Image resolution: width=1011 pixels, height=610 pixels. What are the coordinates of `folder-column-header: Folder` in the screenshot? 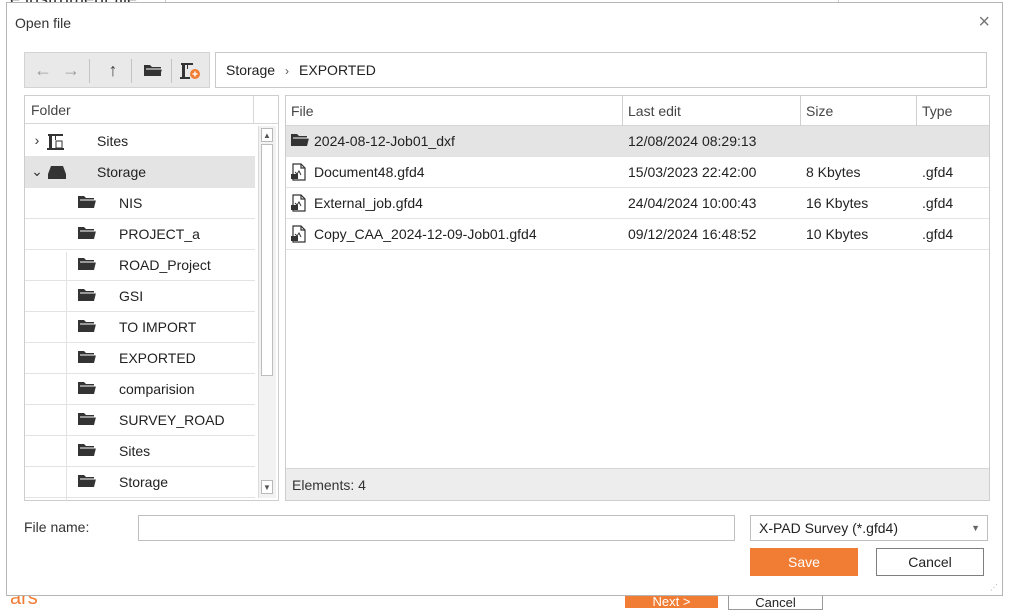 It's located at (151, 110).